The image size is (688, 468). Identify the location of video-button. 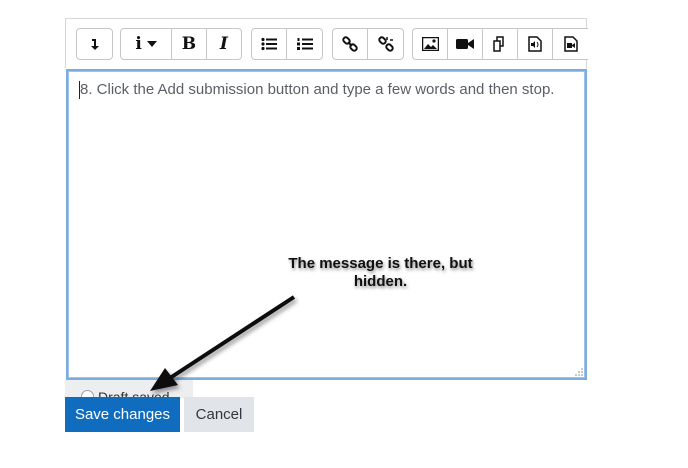
(465, 44).